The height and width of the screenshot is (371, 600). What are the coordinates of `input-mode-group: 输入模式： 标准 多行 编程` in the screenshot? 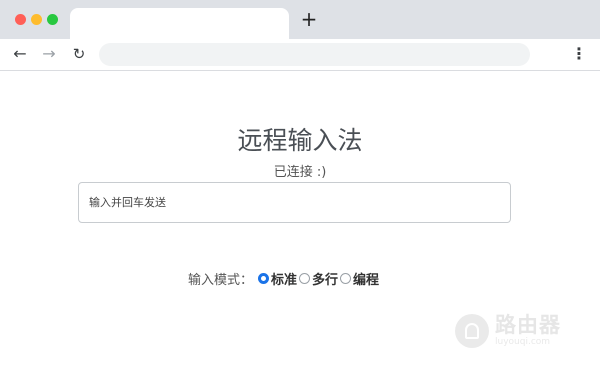 It's located at (284, 278).